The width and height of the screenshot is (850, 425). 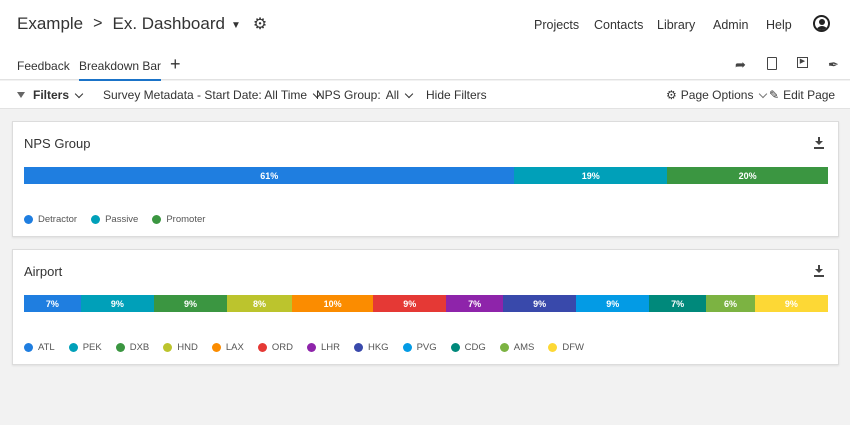 I want to click on legend-item-dfw: DFW, so click(x=566, y=347).